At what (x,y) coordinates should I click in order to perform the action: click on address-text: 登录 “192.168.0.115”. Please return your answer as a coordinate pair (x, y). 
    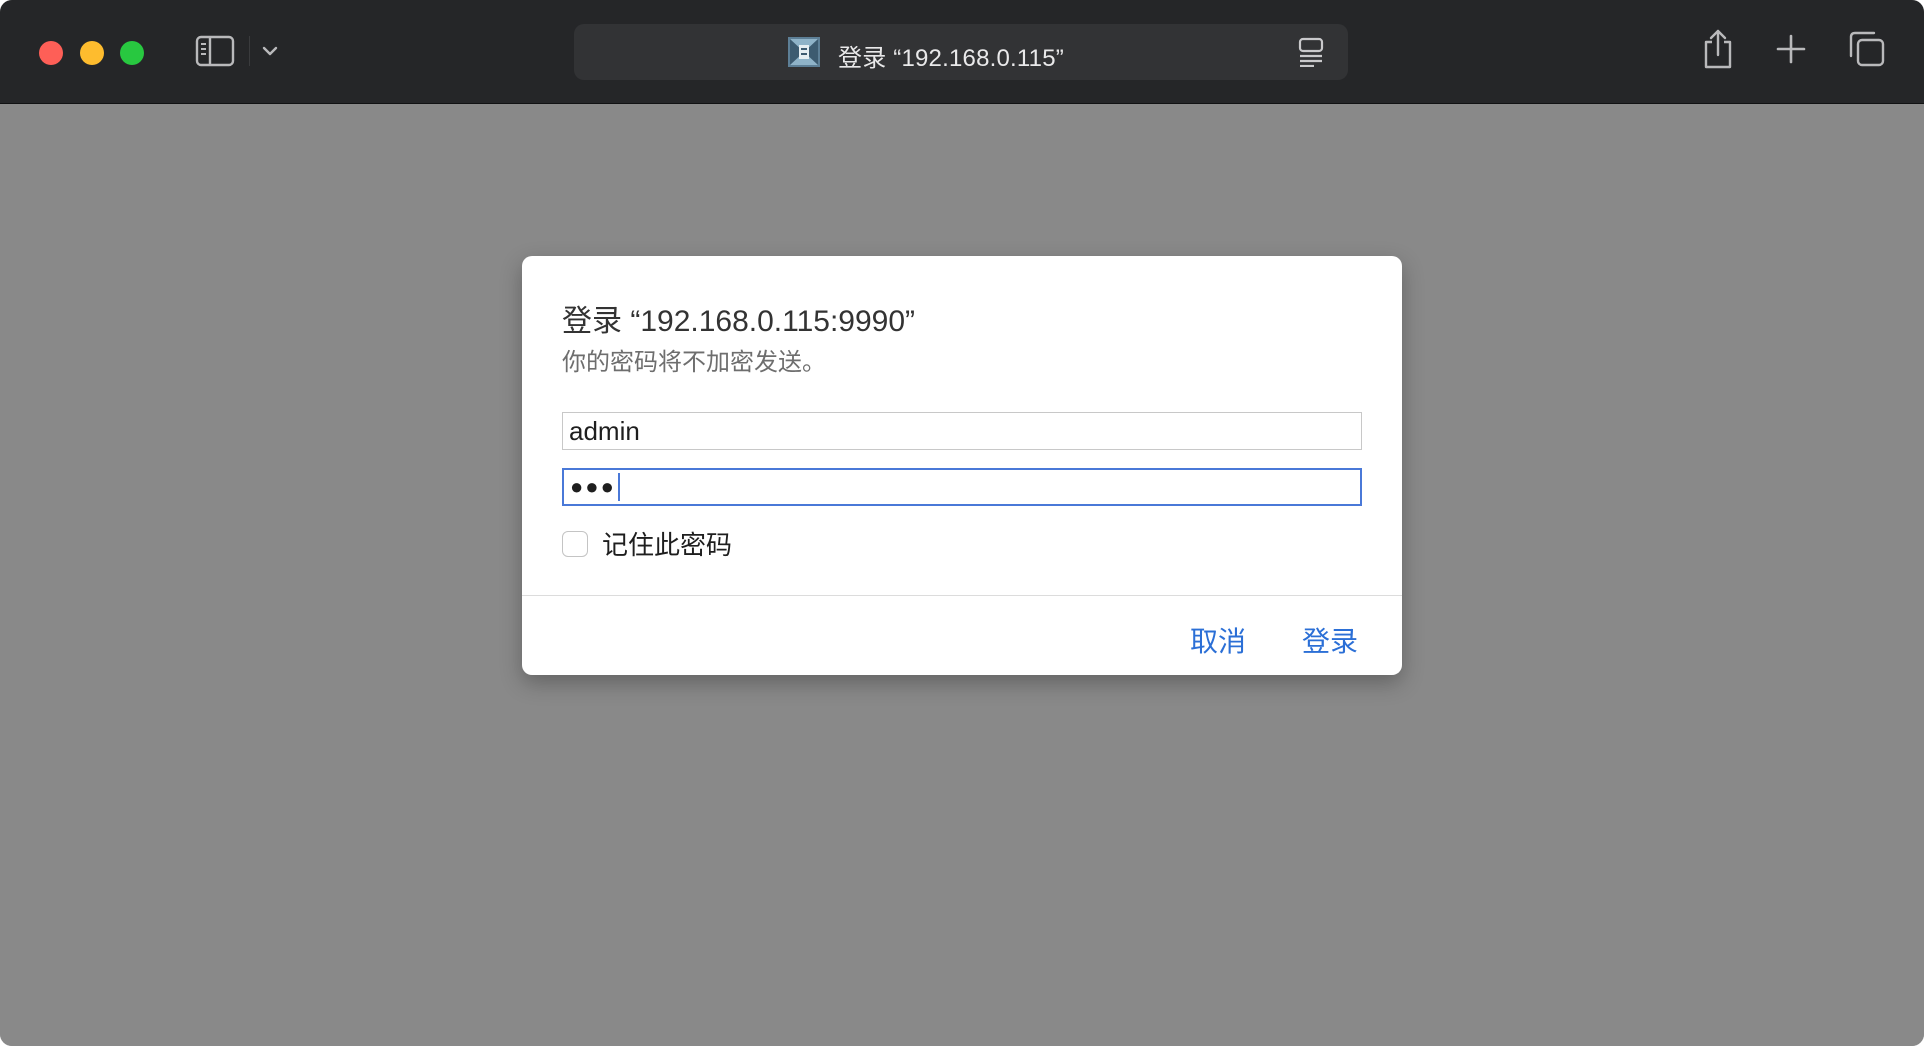
    Looking at the image, I should click on (951, 58).